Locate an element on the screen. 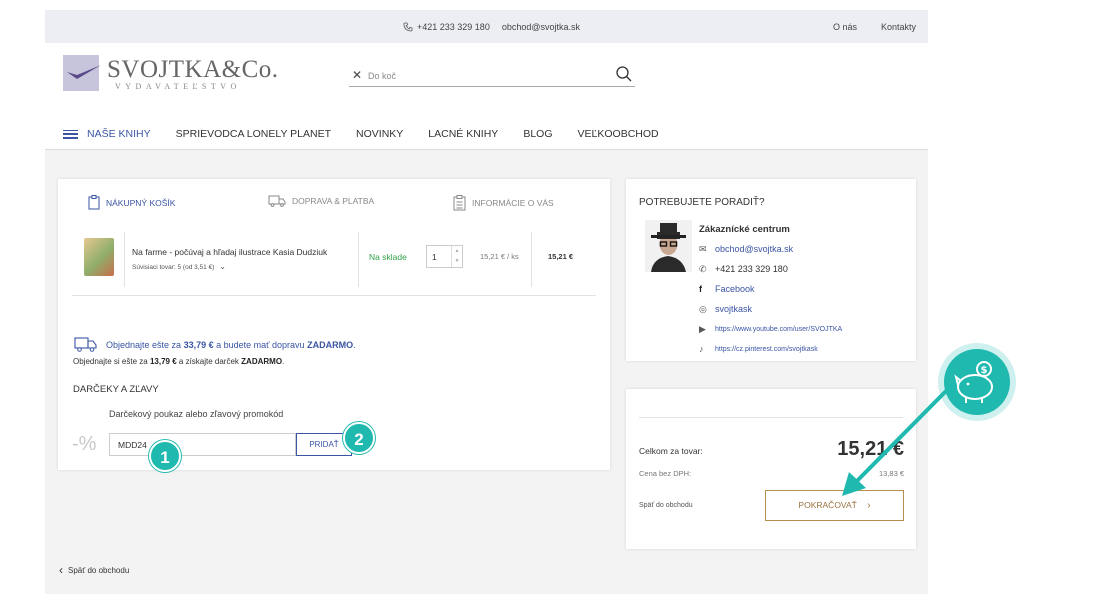 This screenshot has width=1100, height=608. related-items: Súvisiaci tovar: 5 (od 3,51 €) ⌄ is located at coordinates (179, 266).